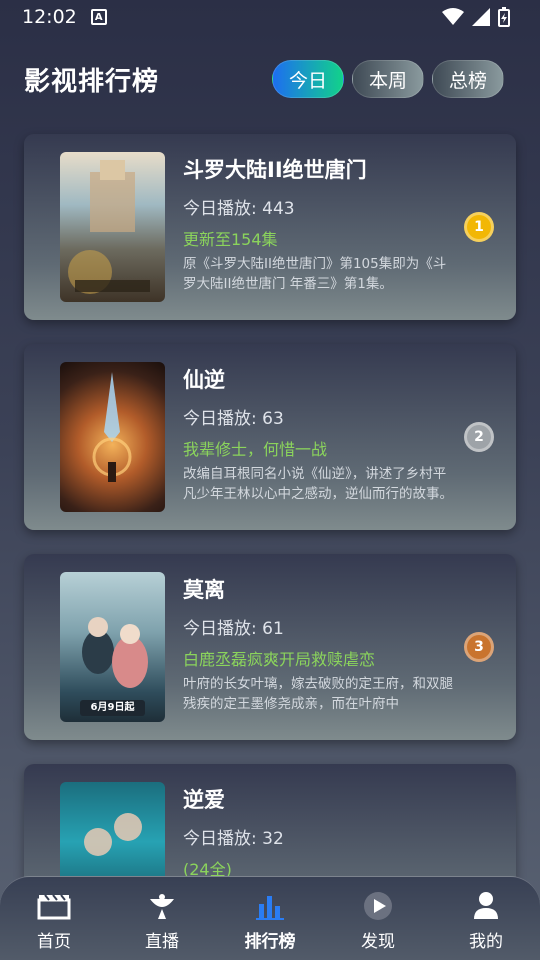  I want to click on rank-badge: 3, so click(479, 647).